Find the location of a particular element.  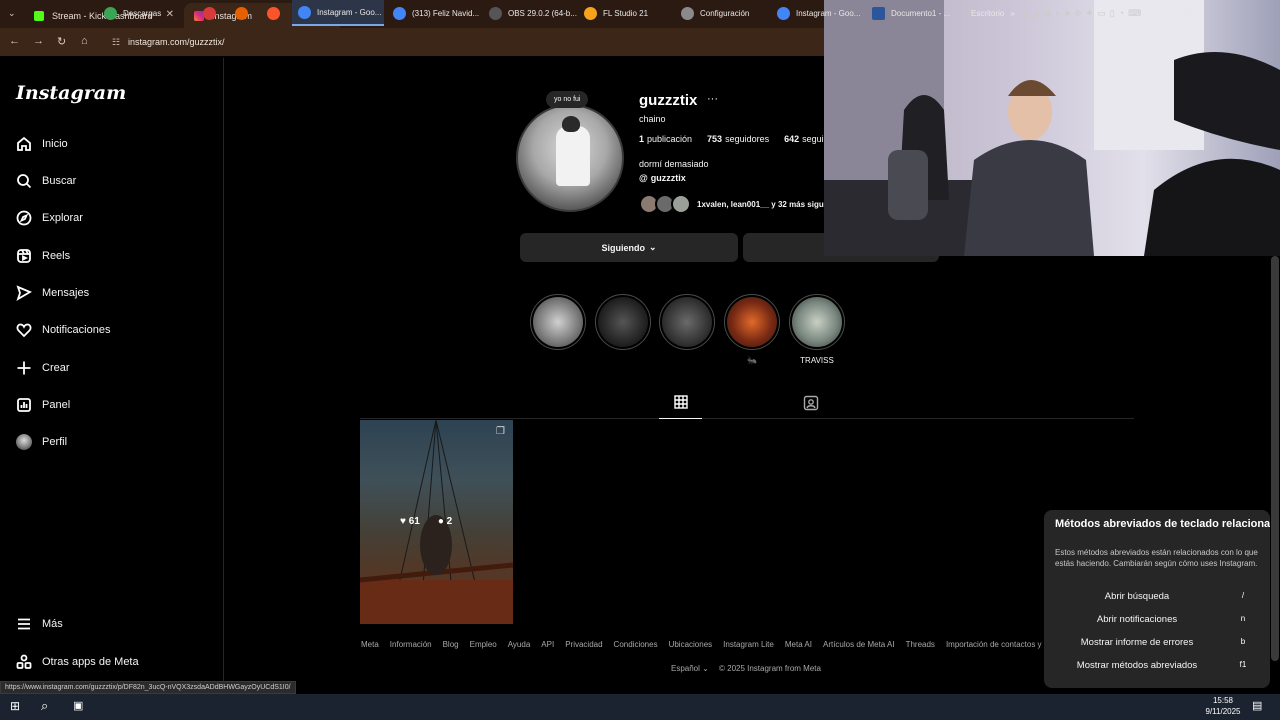

threads-icon: @ is located at coordinates (643, 178).